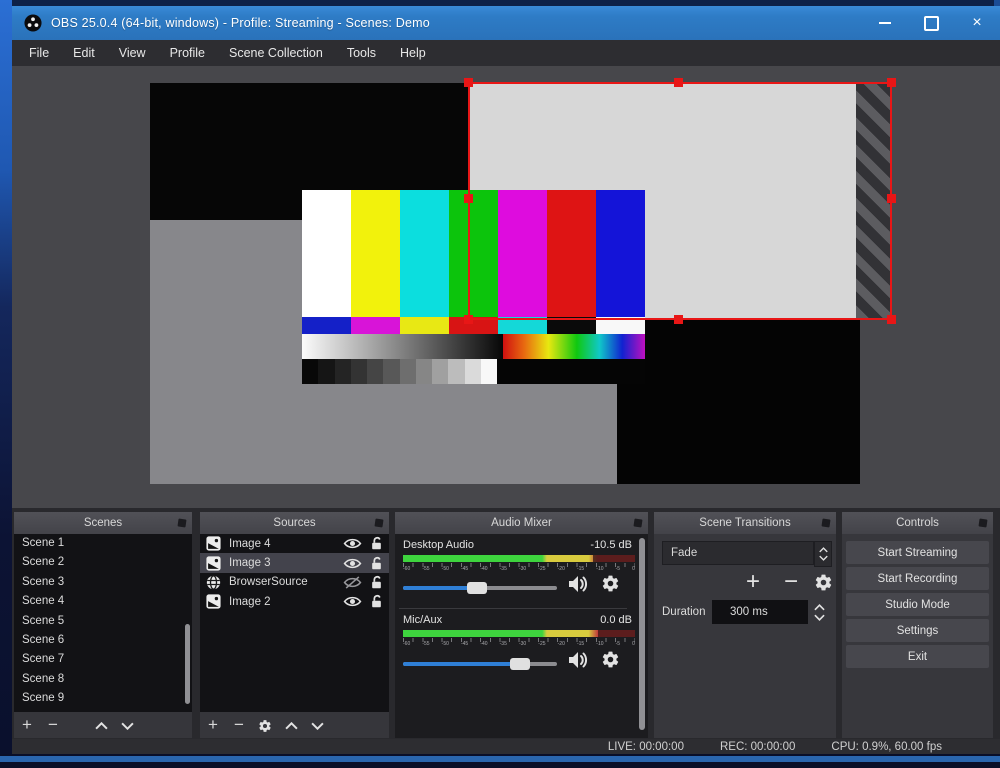 The height and width of the screenshot is (768, 1000). I want to click on chevron-up-icon, so click(819, 607).